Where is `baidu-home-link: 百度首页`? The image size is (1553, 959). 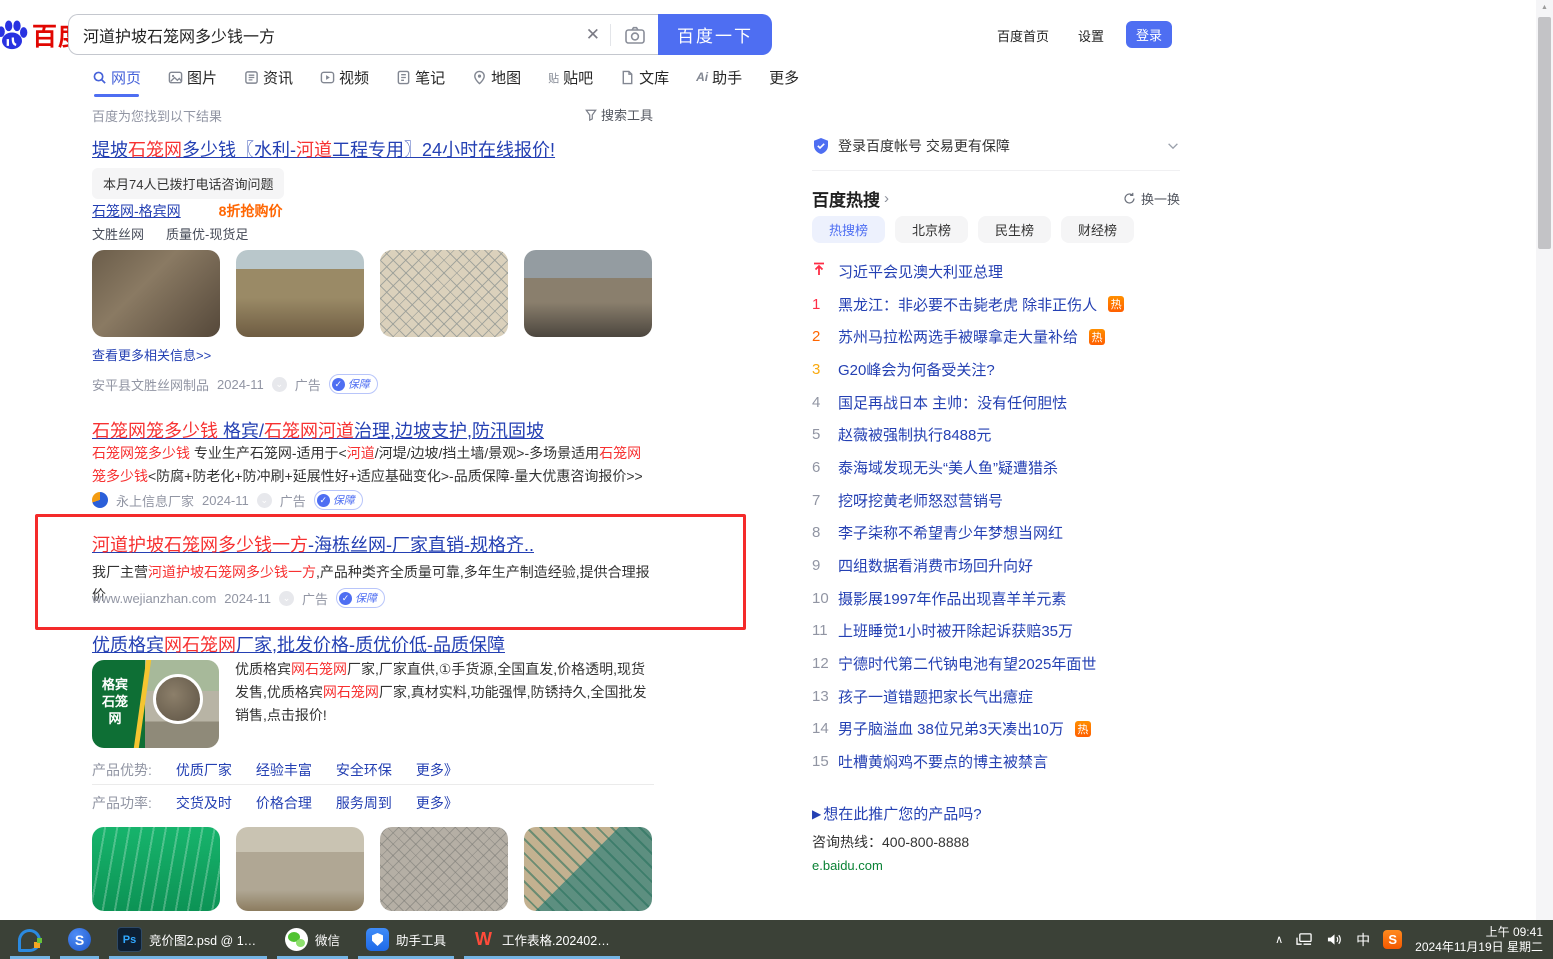
baidu-home-link: 百度首页 is located at coordinates (1023, 35).